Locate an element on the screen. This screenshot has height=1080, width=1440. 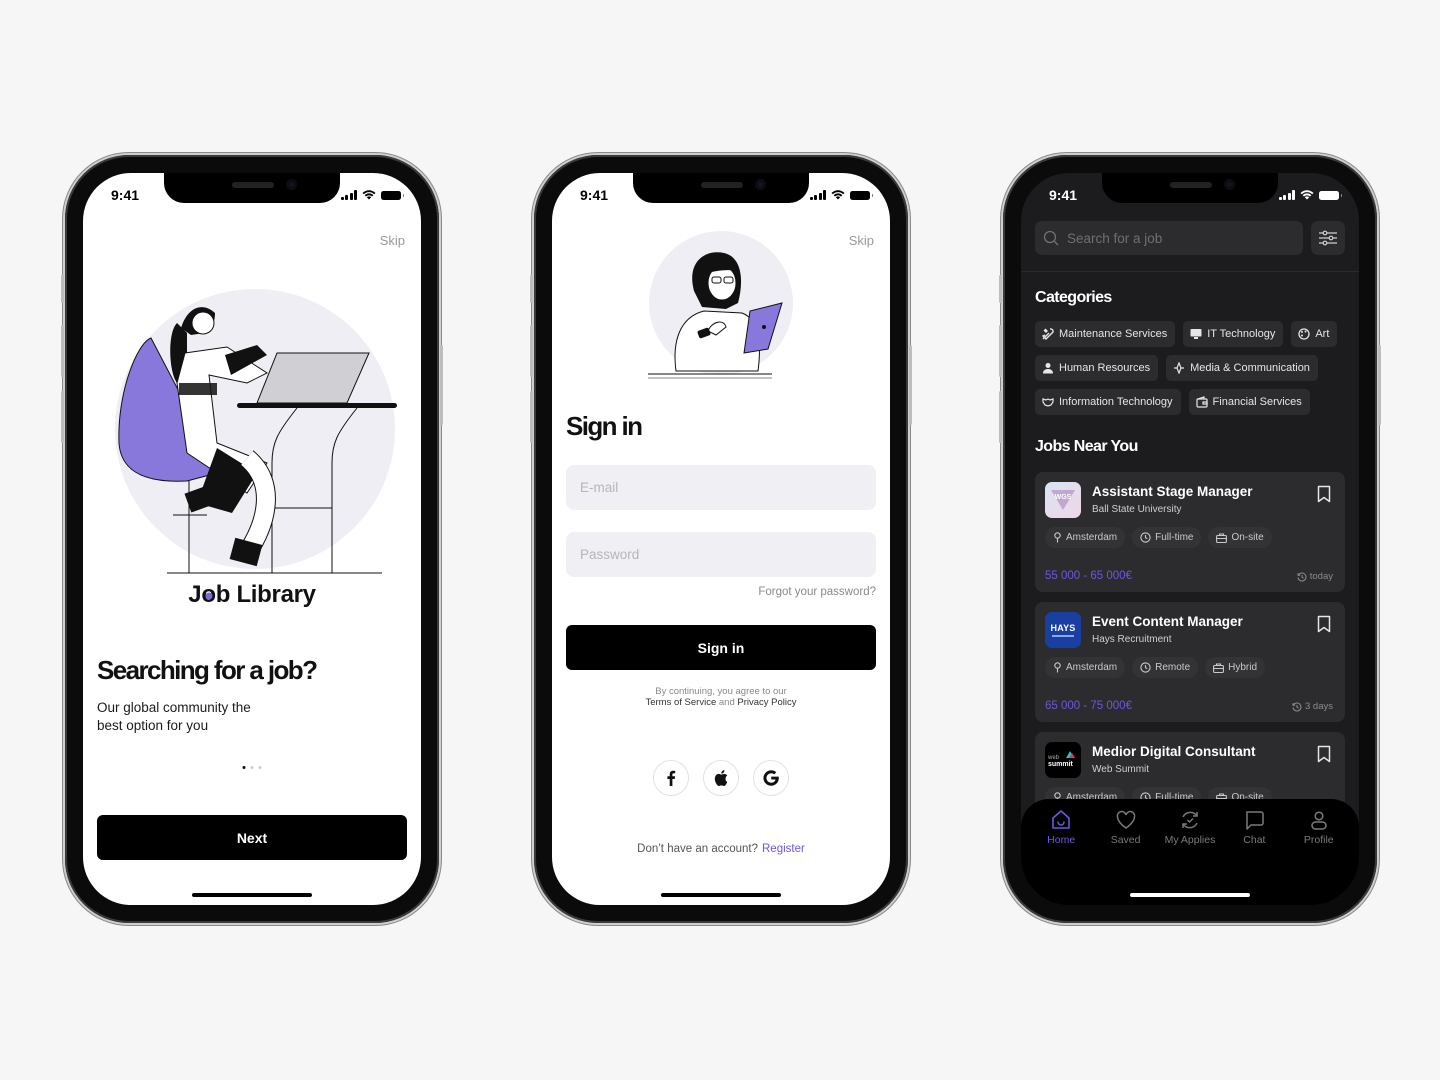
monitor-icon is located at coordinates (1196, 334).